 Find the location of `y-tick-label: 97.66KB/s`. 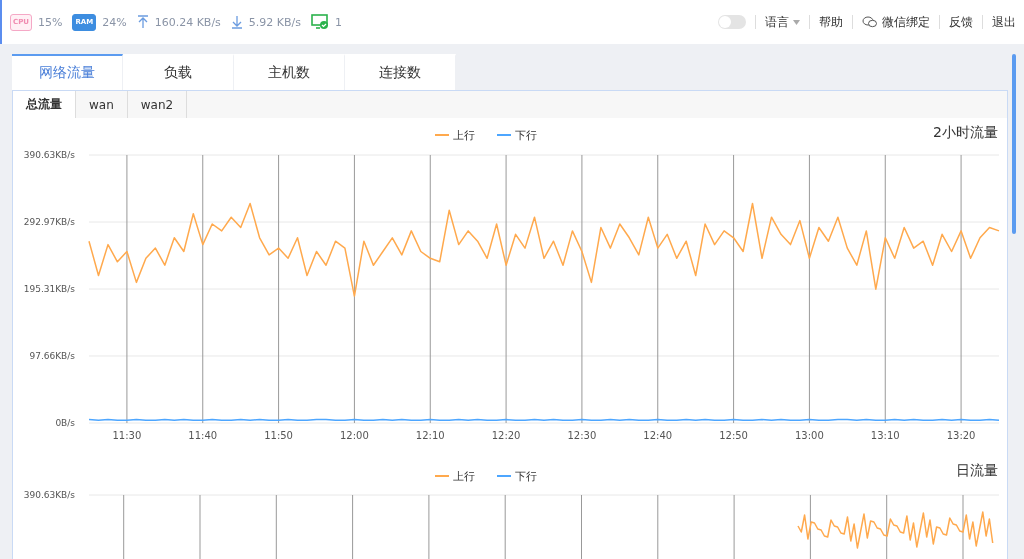

y-tick-label: 97.66KB/s is located at coordinates (52, 356).